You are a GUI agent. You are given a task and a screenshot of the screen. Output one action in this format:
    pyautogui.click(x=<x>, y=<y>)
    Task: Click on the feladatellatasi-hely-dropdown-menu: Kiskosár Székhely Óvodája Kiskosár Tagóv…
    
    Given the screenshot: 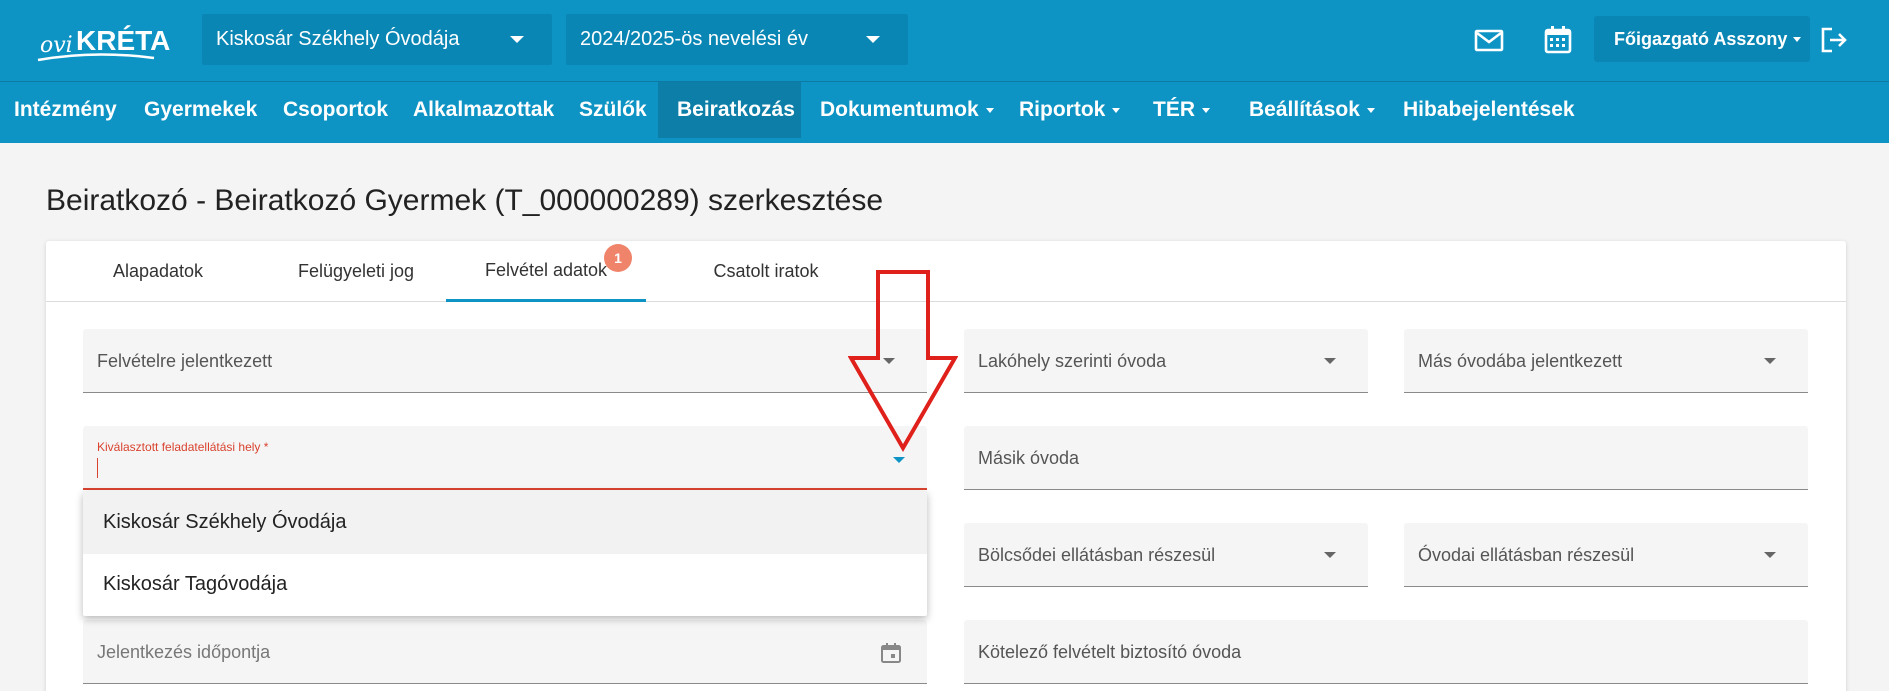 What is the action you would take?
    pyautogui.click(x=505, y=553)
    